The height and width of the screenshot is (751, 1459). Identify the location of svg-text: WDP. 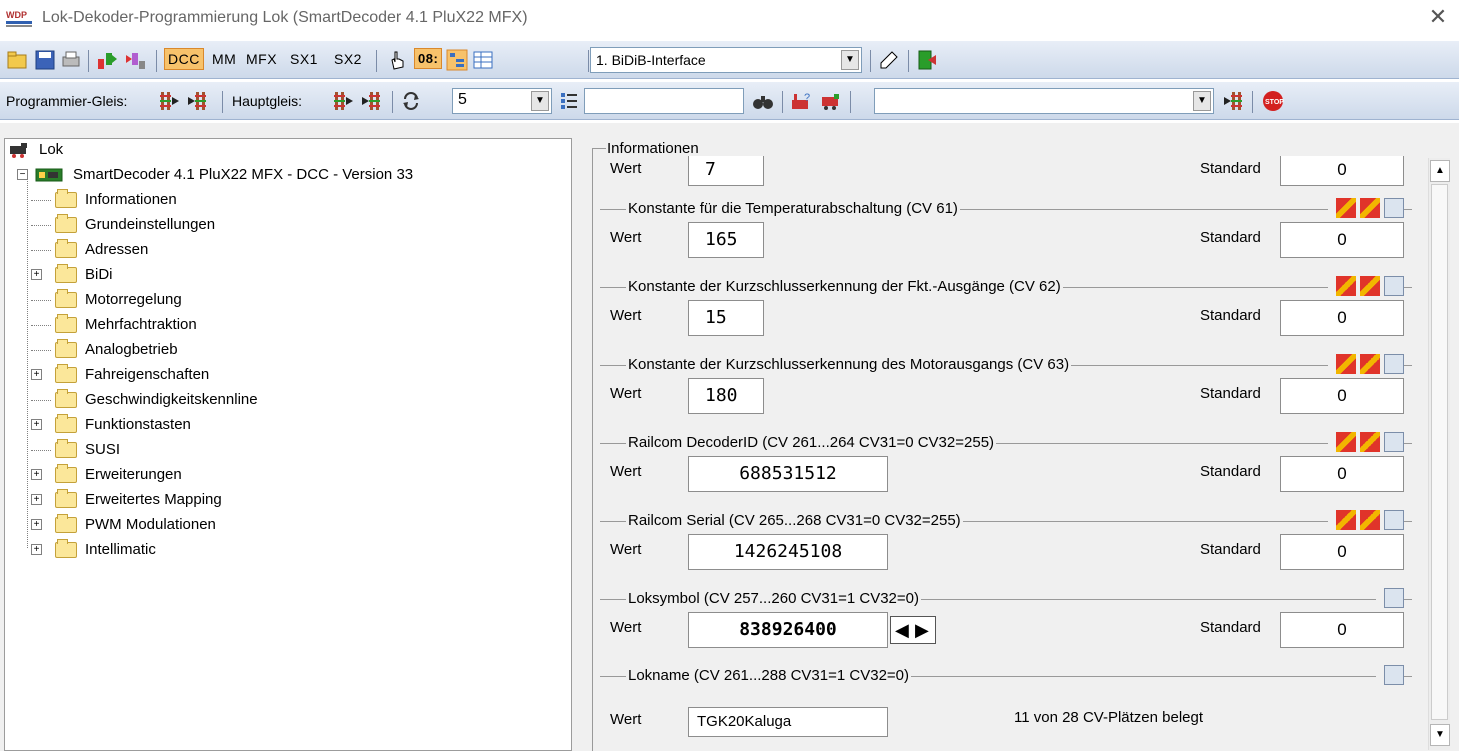
(16, 15).